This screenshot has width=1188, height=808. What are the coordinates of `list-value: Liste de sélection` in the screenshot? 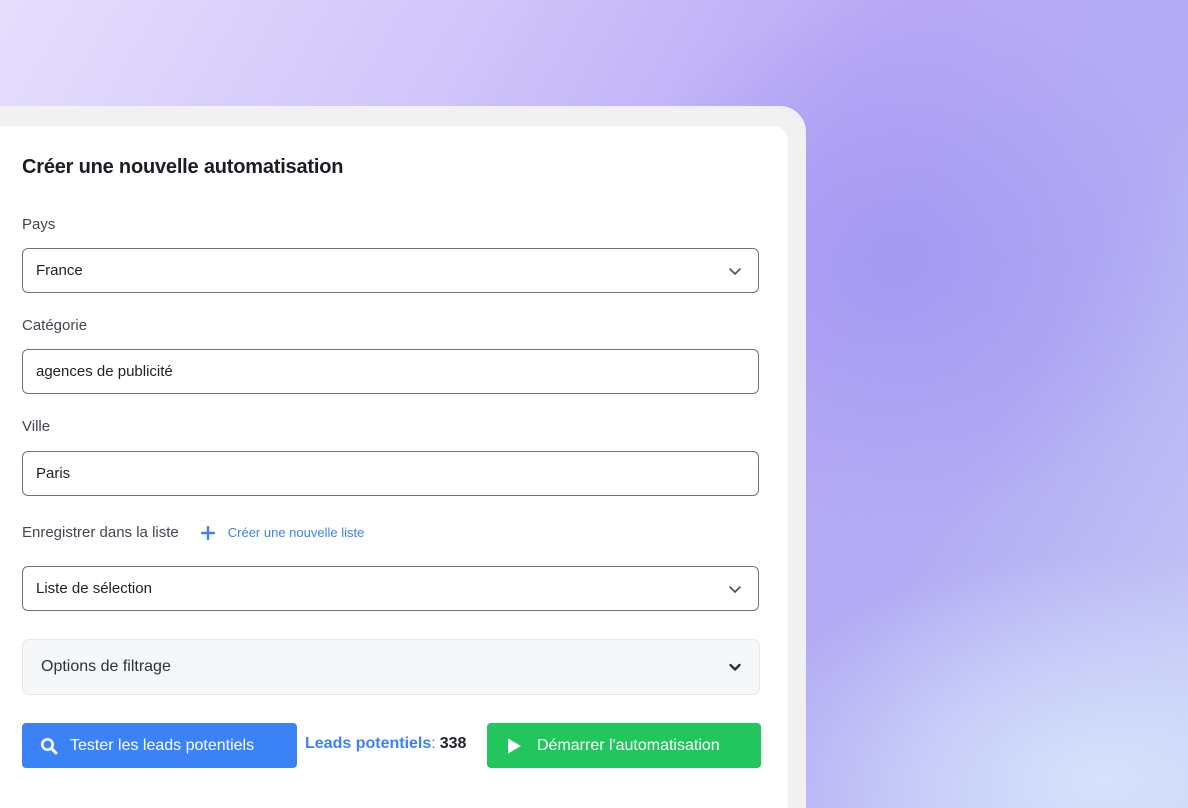 It's located at (94, 588).